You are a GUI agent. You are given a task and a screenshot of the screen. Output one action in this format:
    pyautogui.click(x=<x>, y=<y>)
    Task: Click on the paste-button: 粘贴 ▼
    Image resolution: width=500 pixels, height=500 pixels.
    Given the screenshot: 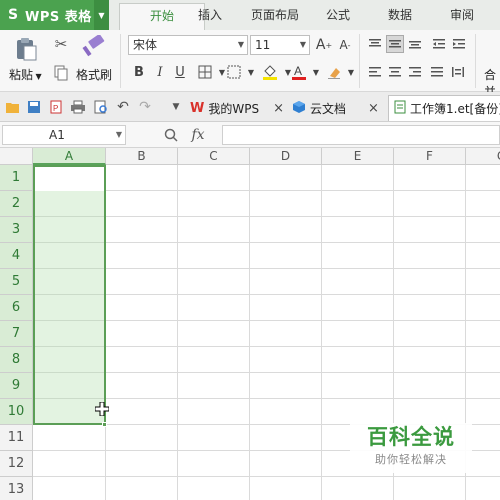 What is the action you would take?
    pyautogui.click(x=25, y=74)
    